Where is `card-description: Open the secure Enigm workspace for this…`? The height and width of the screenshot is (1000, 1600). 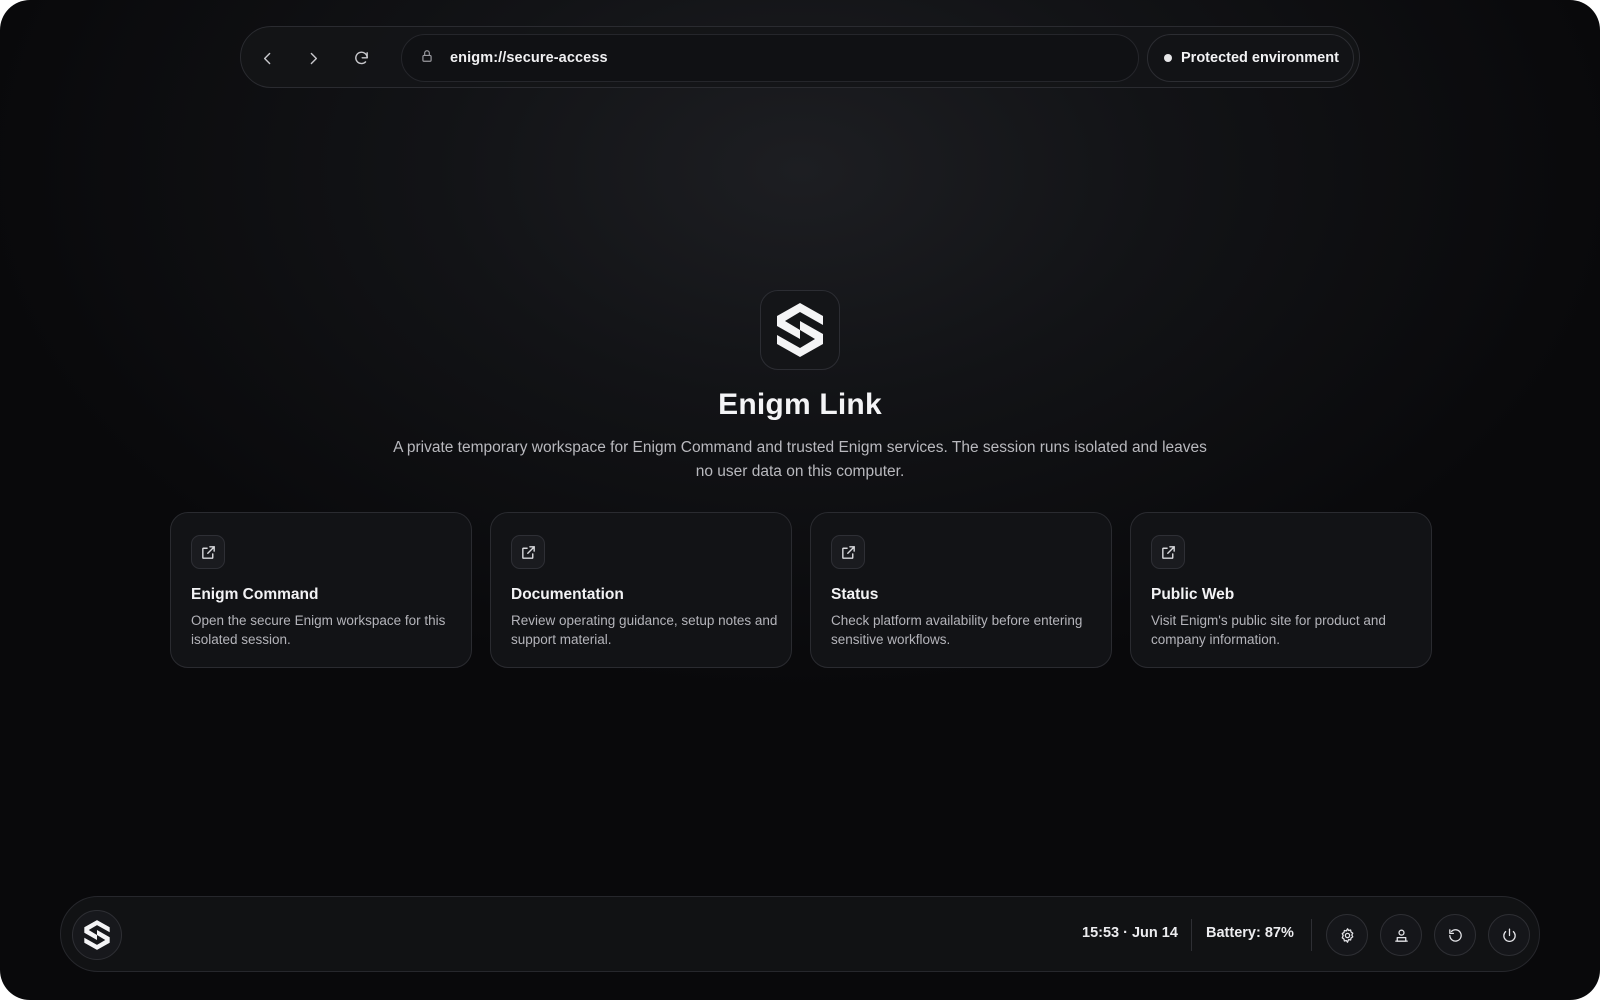
card-description: Open the secure Enigm workspace for this… is located at coordinates (318, 630).